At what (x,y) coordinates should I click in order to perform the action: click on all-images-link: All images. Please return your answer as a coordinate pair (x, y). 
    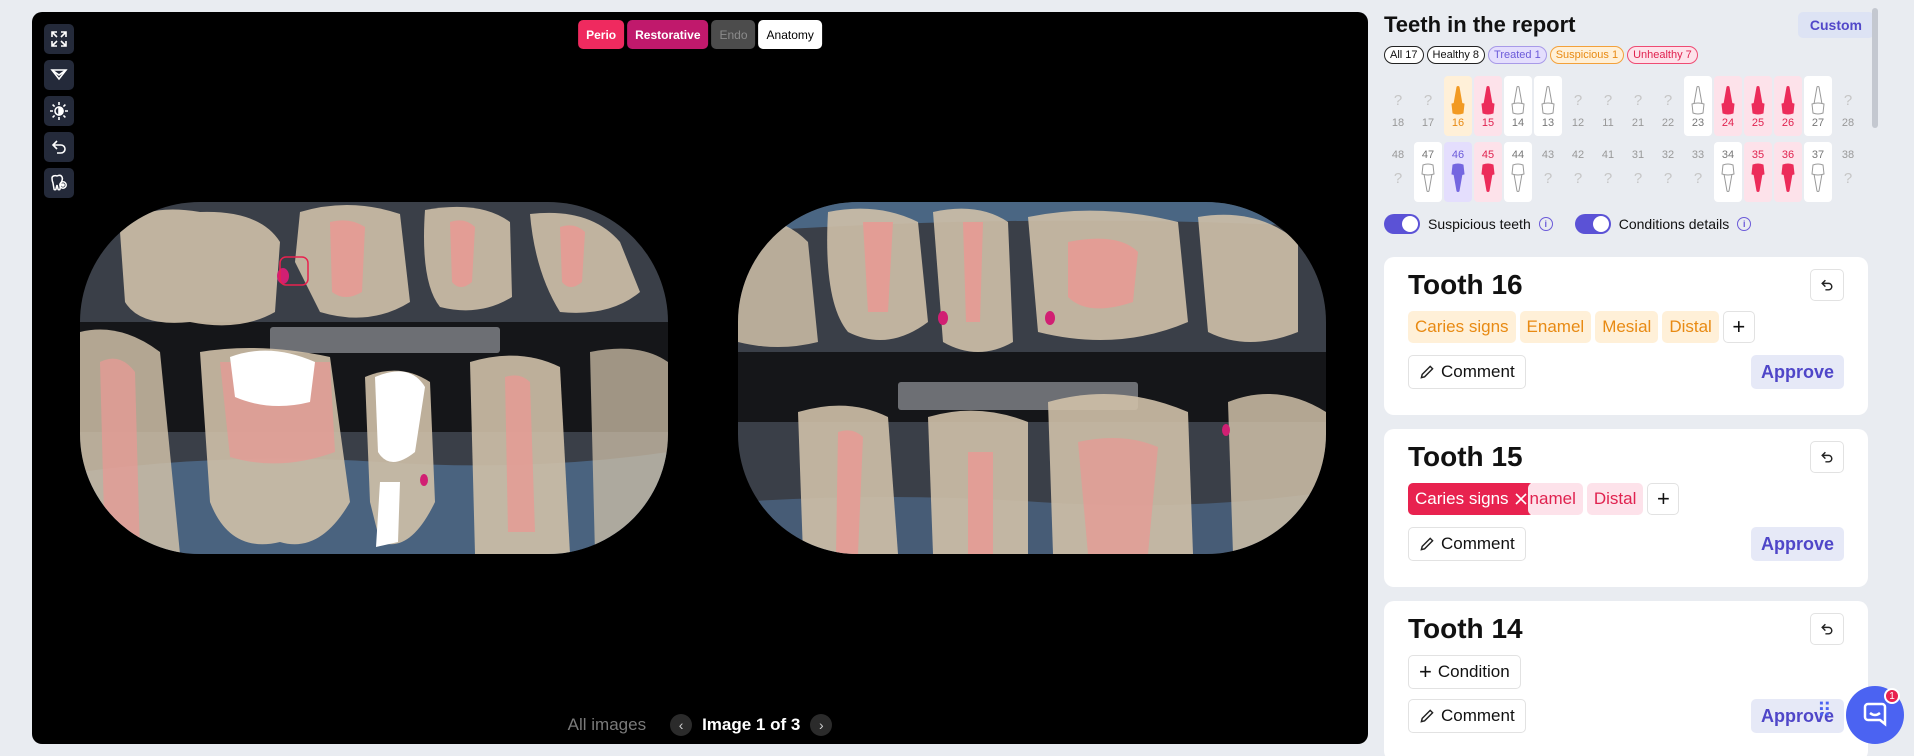
    Looking at the image, I should click on (607, 725).